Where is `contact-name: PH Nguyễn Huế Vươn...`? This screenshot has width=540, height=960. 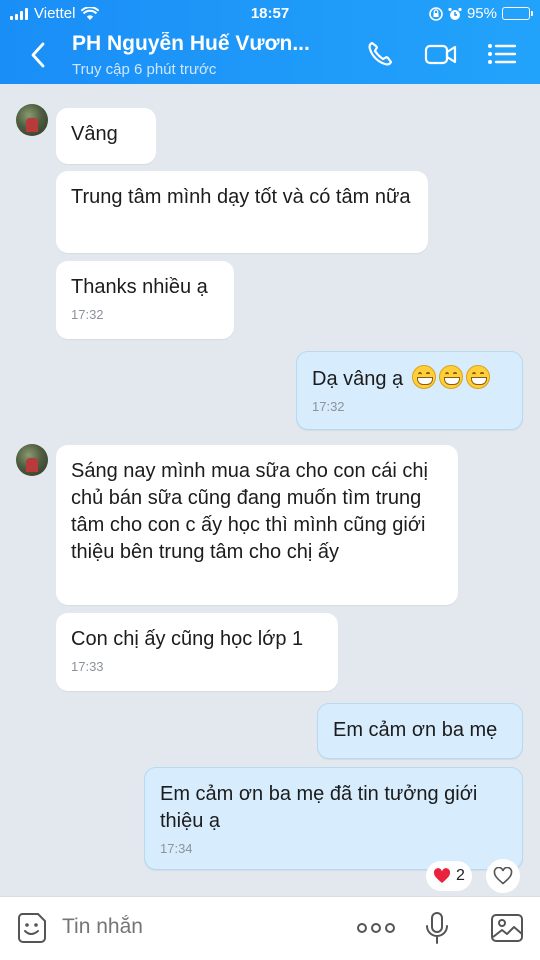 contact-name: PH Nguyễn Huế Vươn... is located at coordinates (202, 44).